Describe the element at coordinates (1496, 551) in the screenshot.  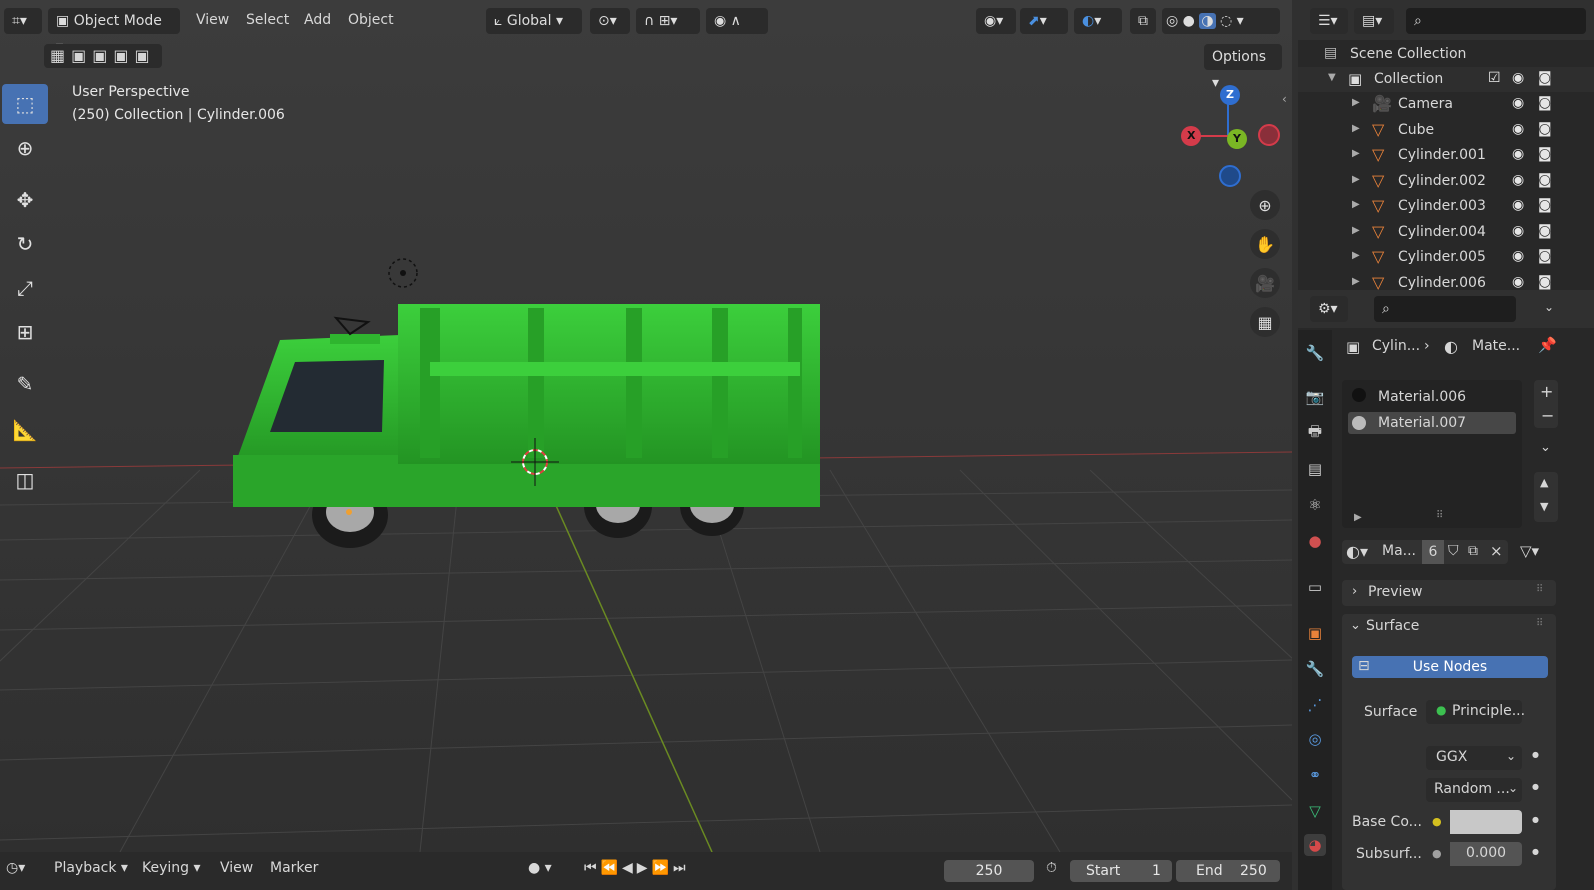
I see `close-icon: ×` at that location.